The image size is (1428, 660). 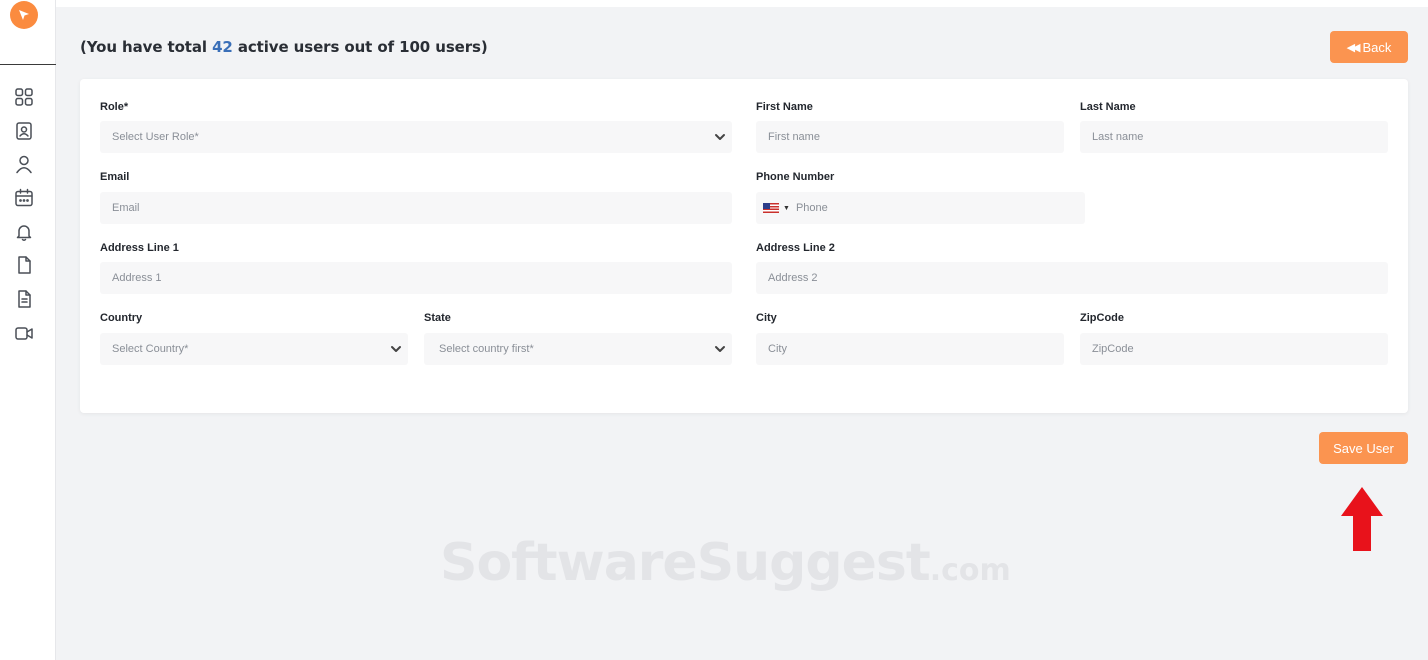 What do you see at coordinates (1113, 349) in the screenshot?
I see `zipcode-placeholder: ZipCode` at bounding box center [1113, 349].